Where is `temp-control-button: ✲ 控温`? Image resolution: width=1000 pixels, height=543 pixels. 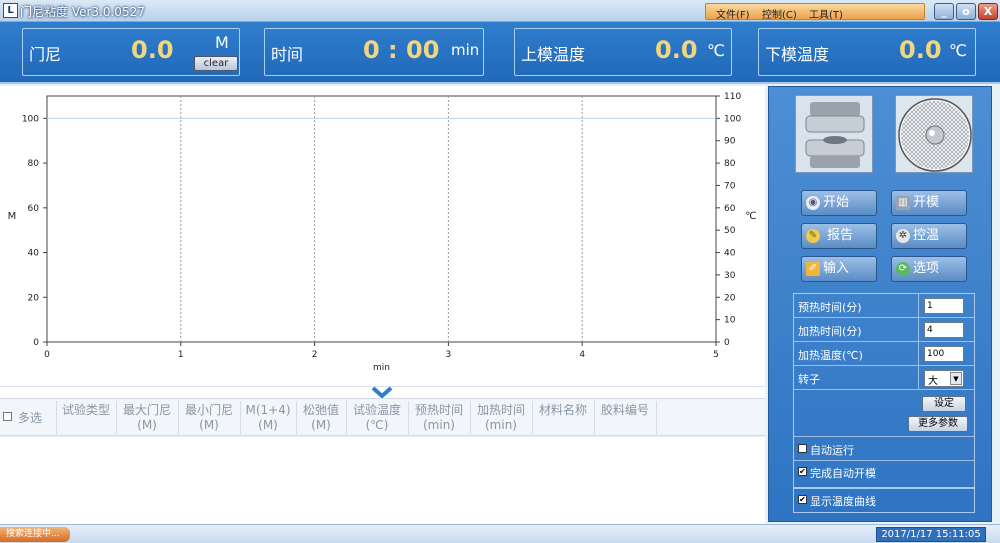
temp-control-button: ✲ 控温 is located at coordinates (929, 236).